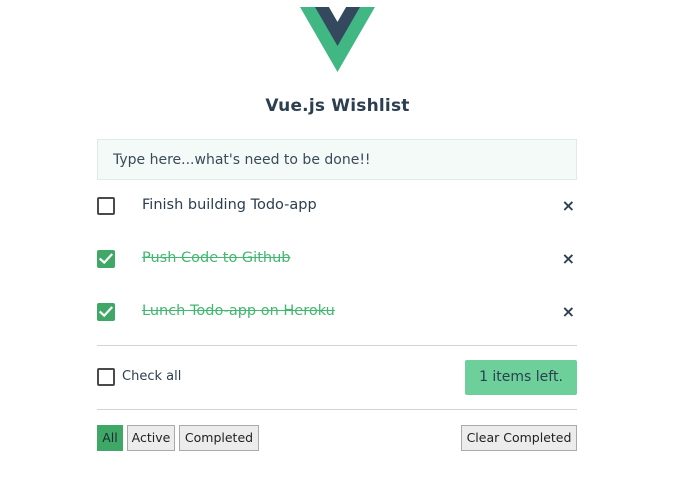 This screenshot has height=479, width=699. Describe the element at coordinates (229, 205) in the screenshot. I see `todo-label: Finish building Todo-app` at that location.